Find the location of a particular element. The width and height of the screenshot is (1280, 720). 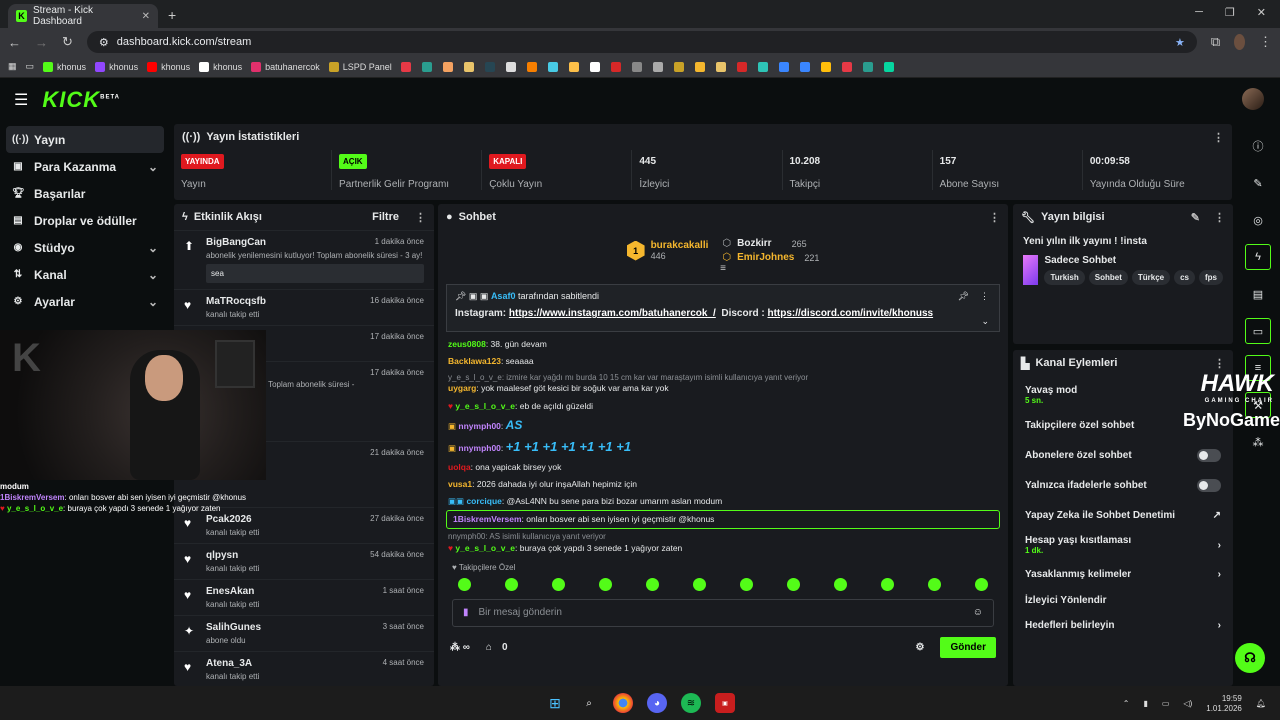

tag: Turkish is located at coordinates (1064, 277).